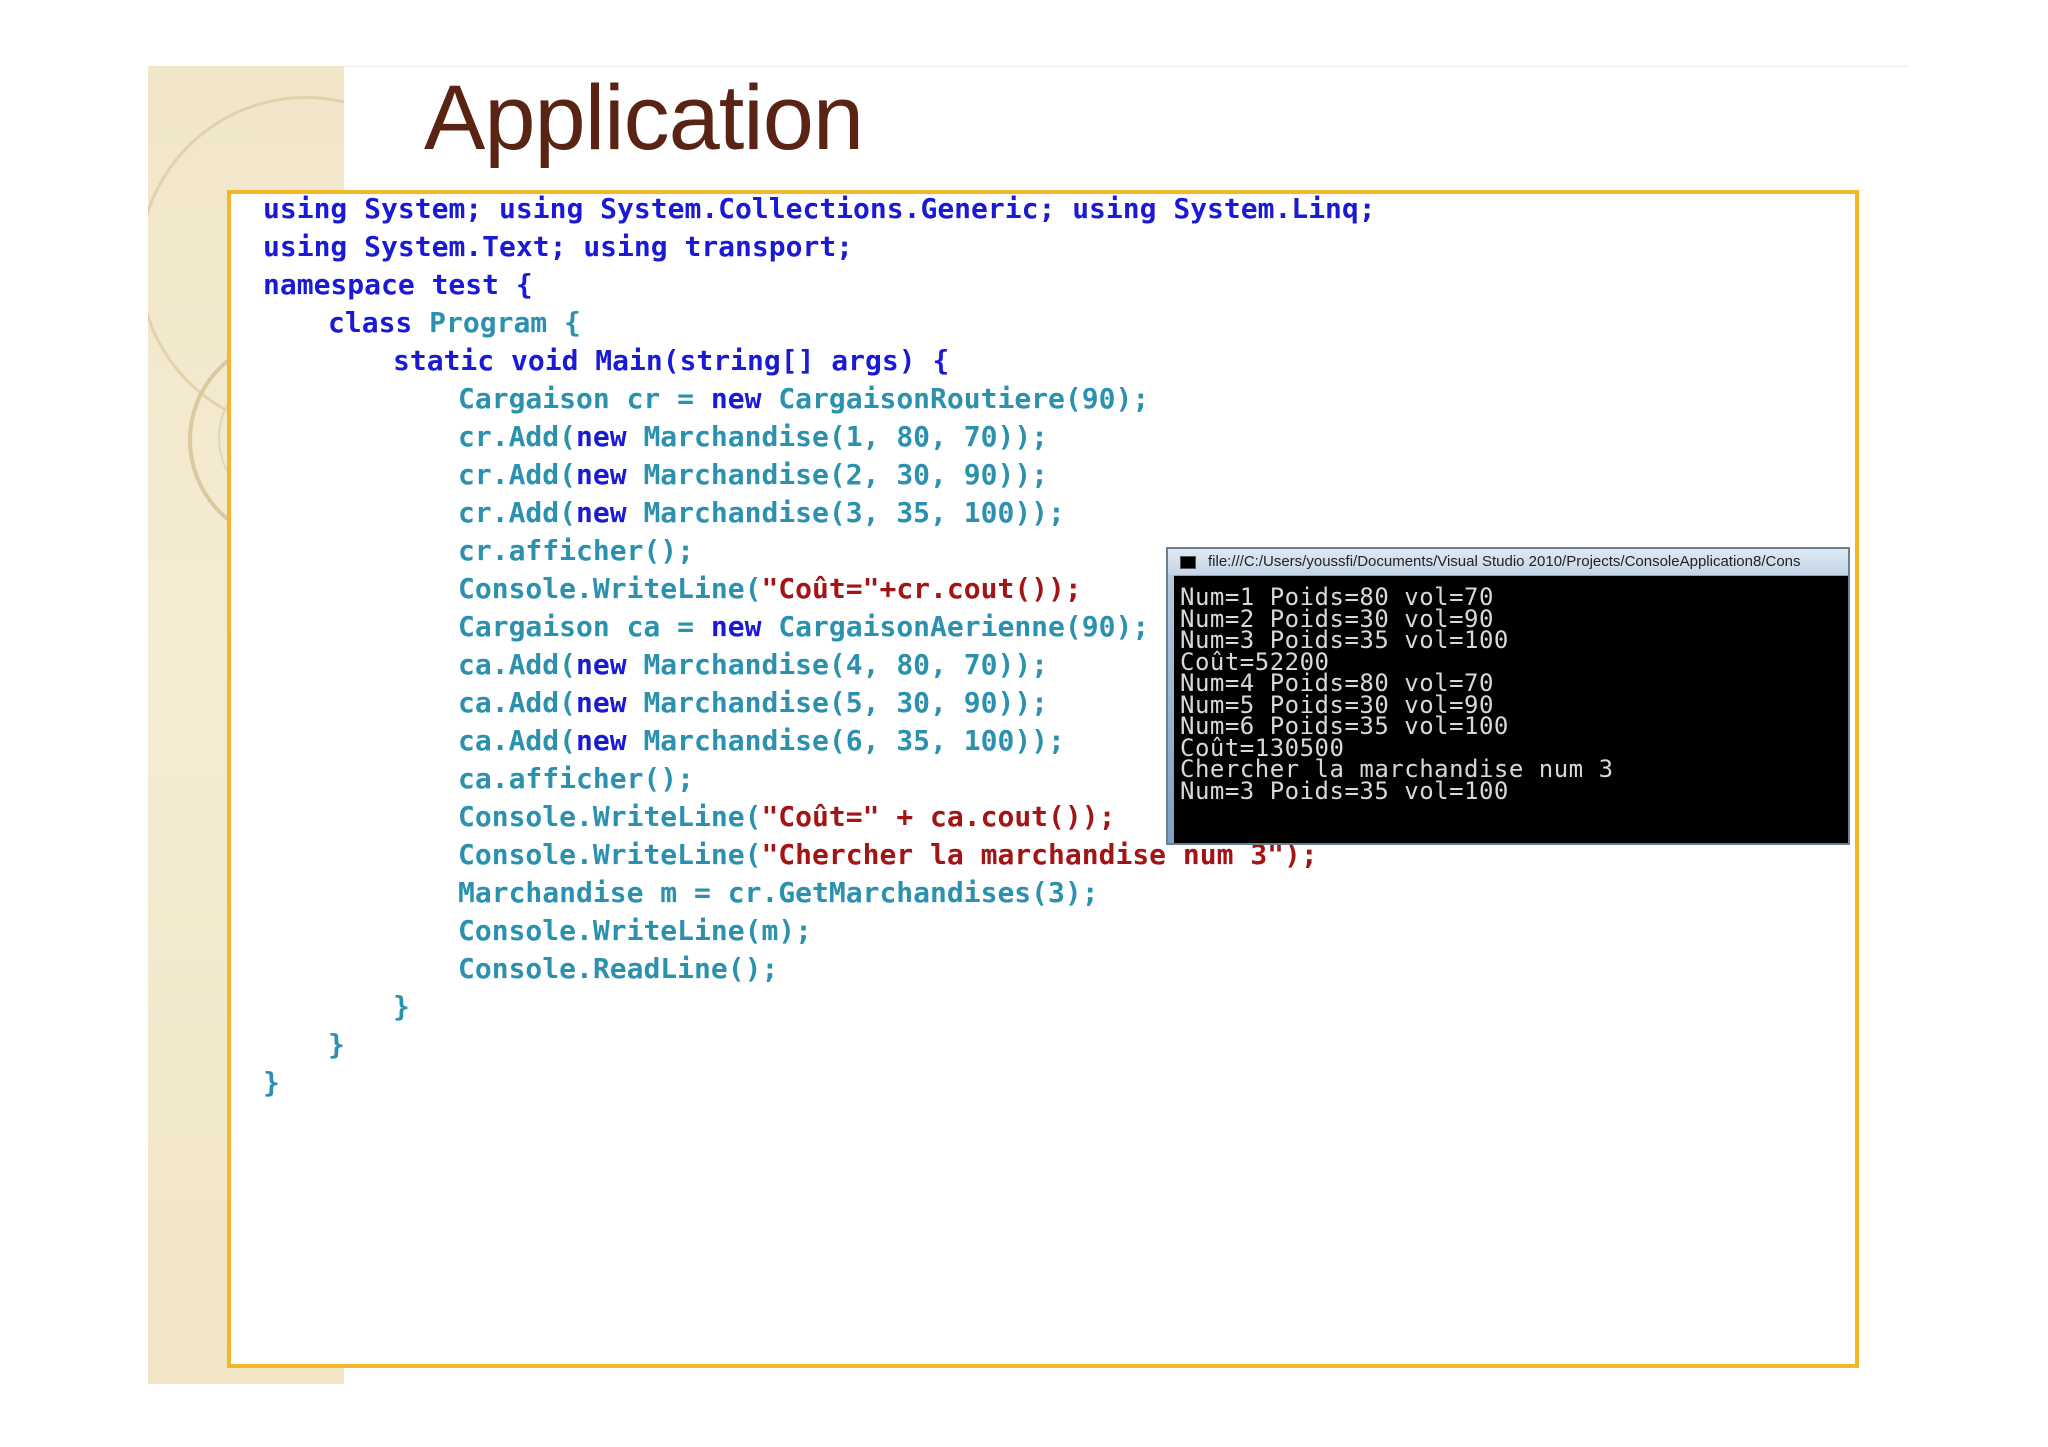 The height and width of the screenshot is (1447, 2048). I want to click on code-token: static void Main(string[] args) {, so click(671, 360).